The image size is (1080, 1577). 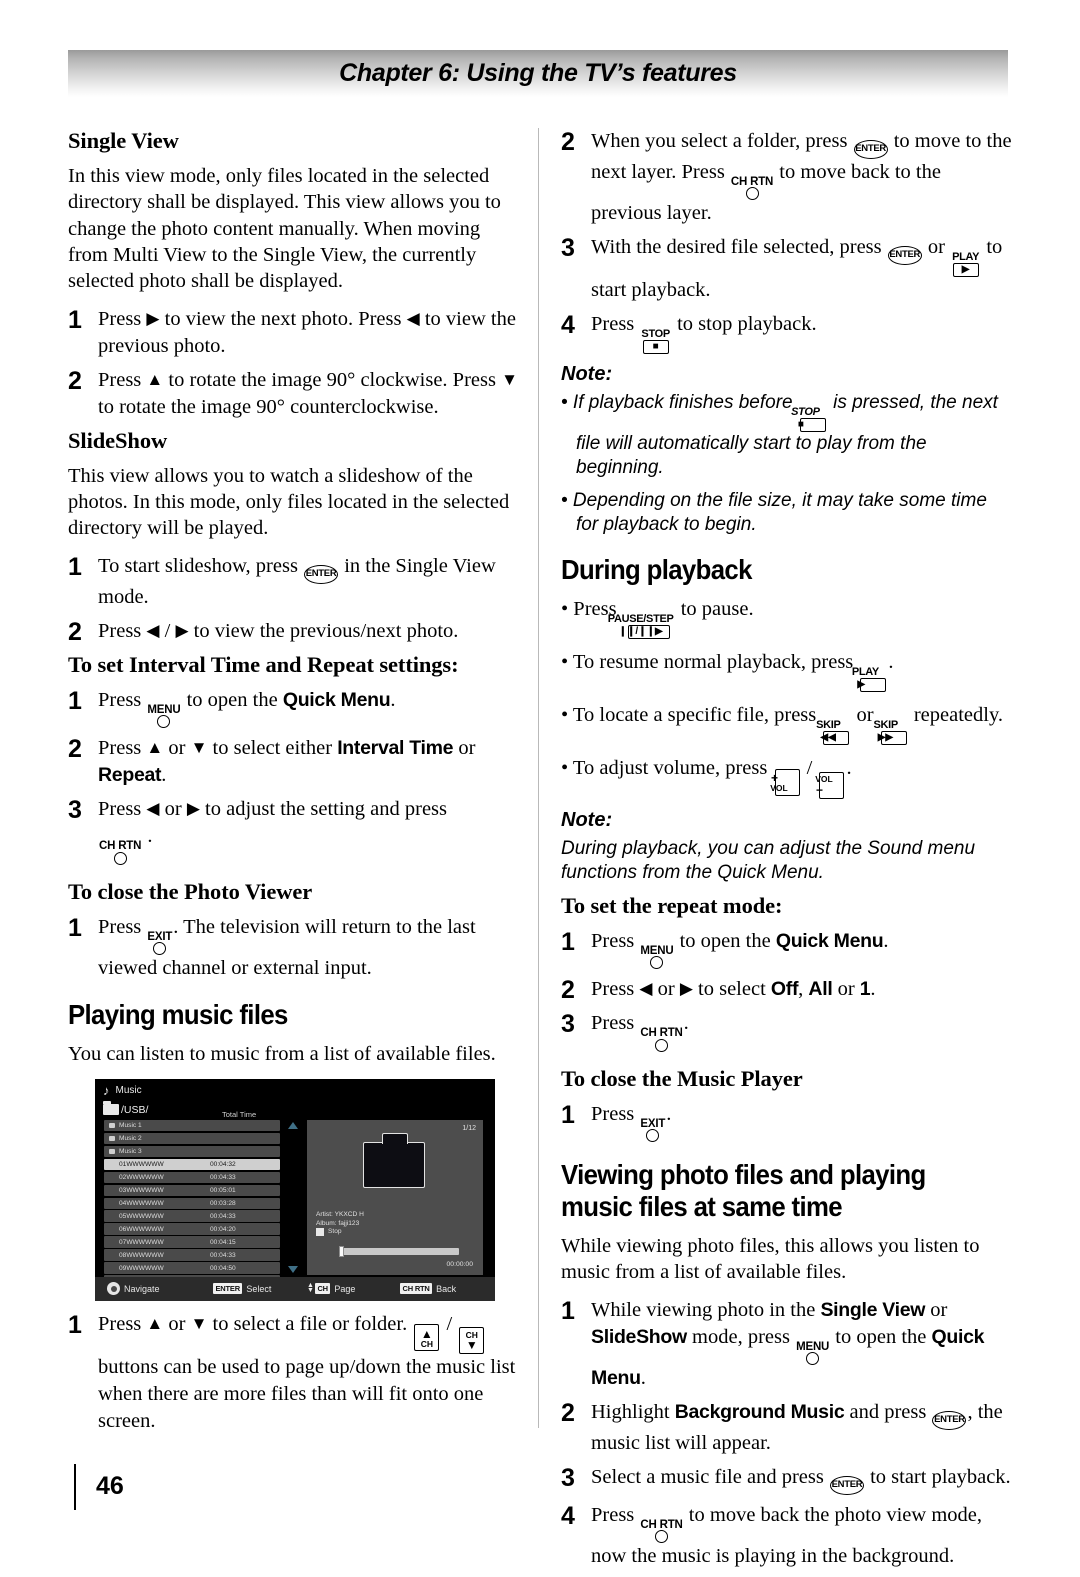 What do you see at coordinates (293, 1125) in the screenshot?
I see `scroll-up-icon` at bounding box center [293, 1125].